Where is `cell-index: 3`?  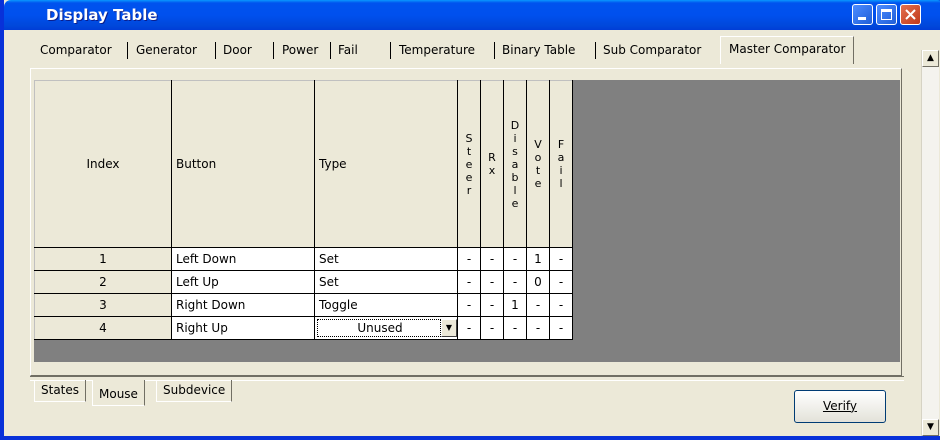
cell-index: 3 is located at coordinates (103, 305).